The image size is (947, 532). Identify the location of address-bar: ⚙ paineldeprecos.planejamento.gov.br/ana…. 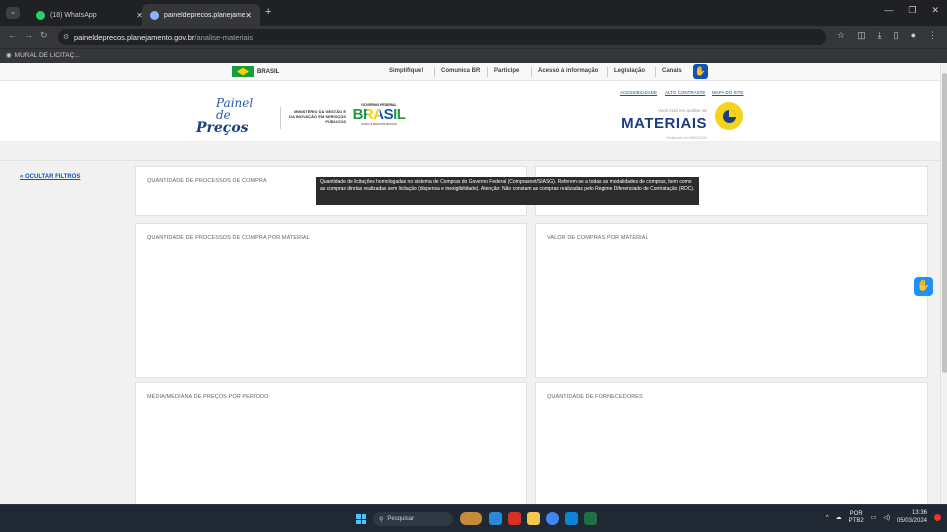
(442, 37).